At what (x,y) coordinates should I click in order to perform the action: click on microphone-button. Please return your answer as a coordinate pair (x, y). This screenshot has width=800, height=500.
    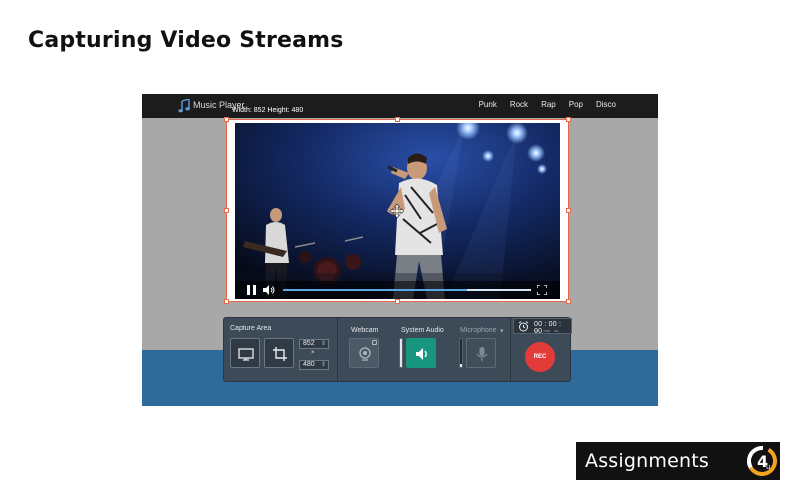
    Looking at the image, I should click on (481, 353).